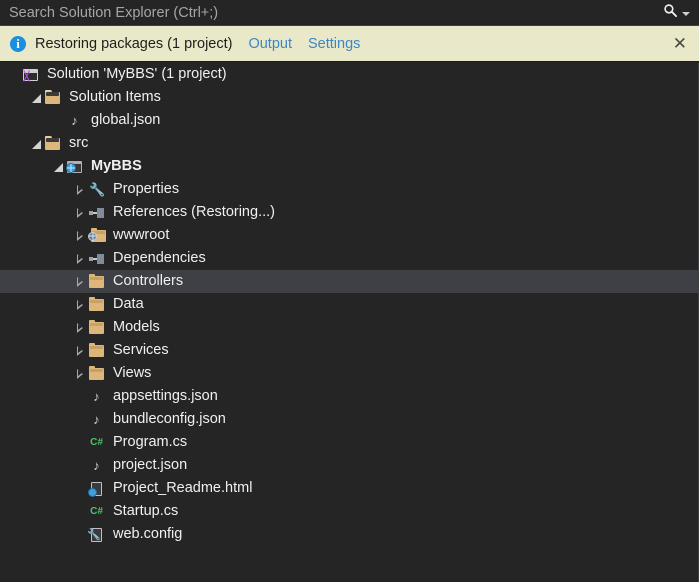 This screenshot has height=582, width=699. What do you see at coordinates (349, 74) in the screenshot?
I see `tree-node: ╳ Solution 'MyBBS' (1 project)` at bounding box center [349, 74].